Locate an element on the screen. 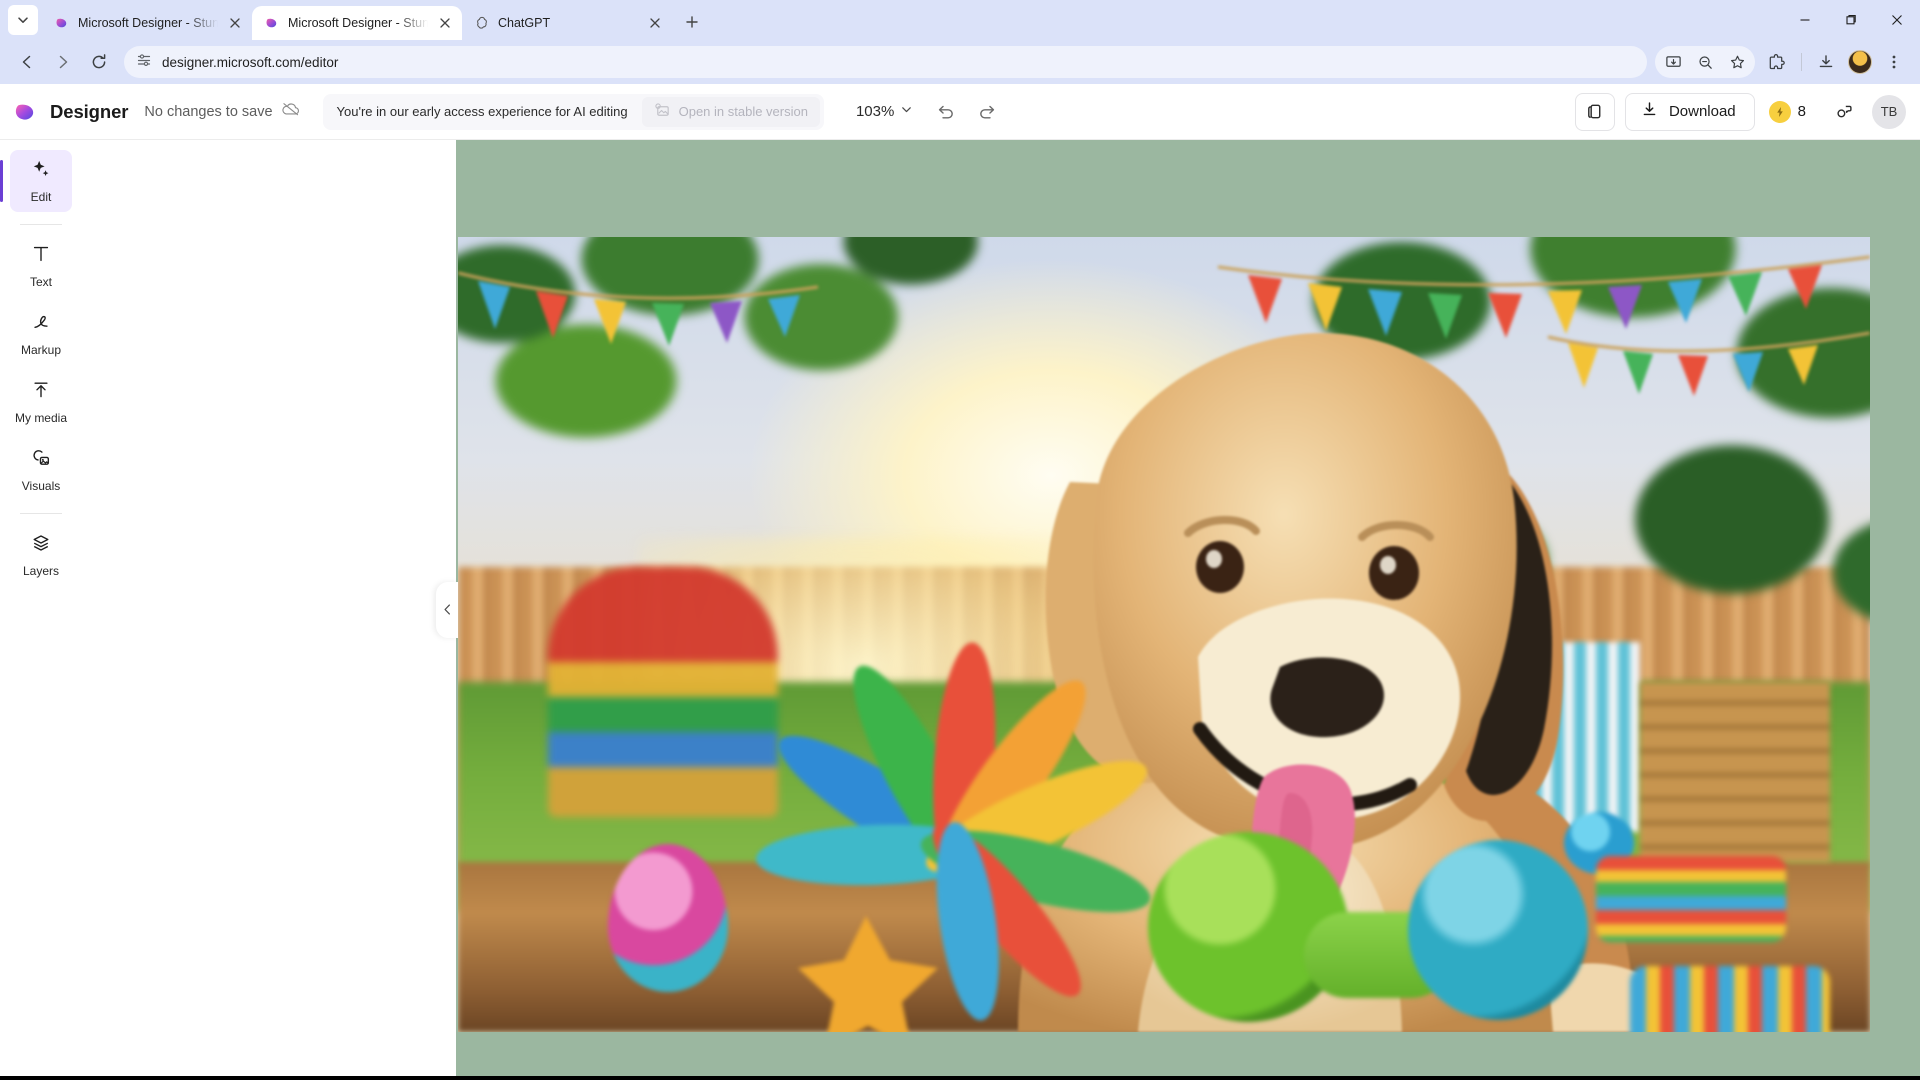 Image resolution: width=1920 pixels, height=1080 pixels. zoom-icon is located at coordinates (1705, 62).